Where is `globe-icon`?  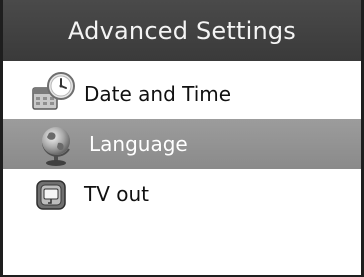
globe-icon is located at coordinates (57, 147).